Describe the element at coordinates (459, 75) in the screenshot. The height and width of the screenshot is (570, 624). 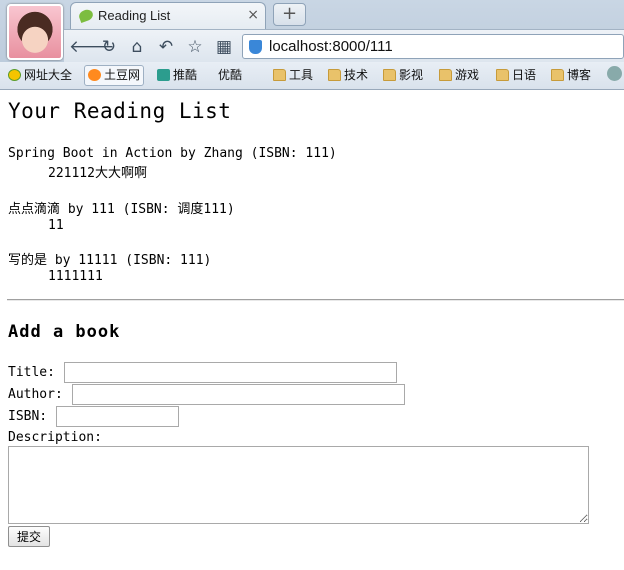
I see `bookmark-folder-games: 游戏` at that location.